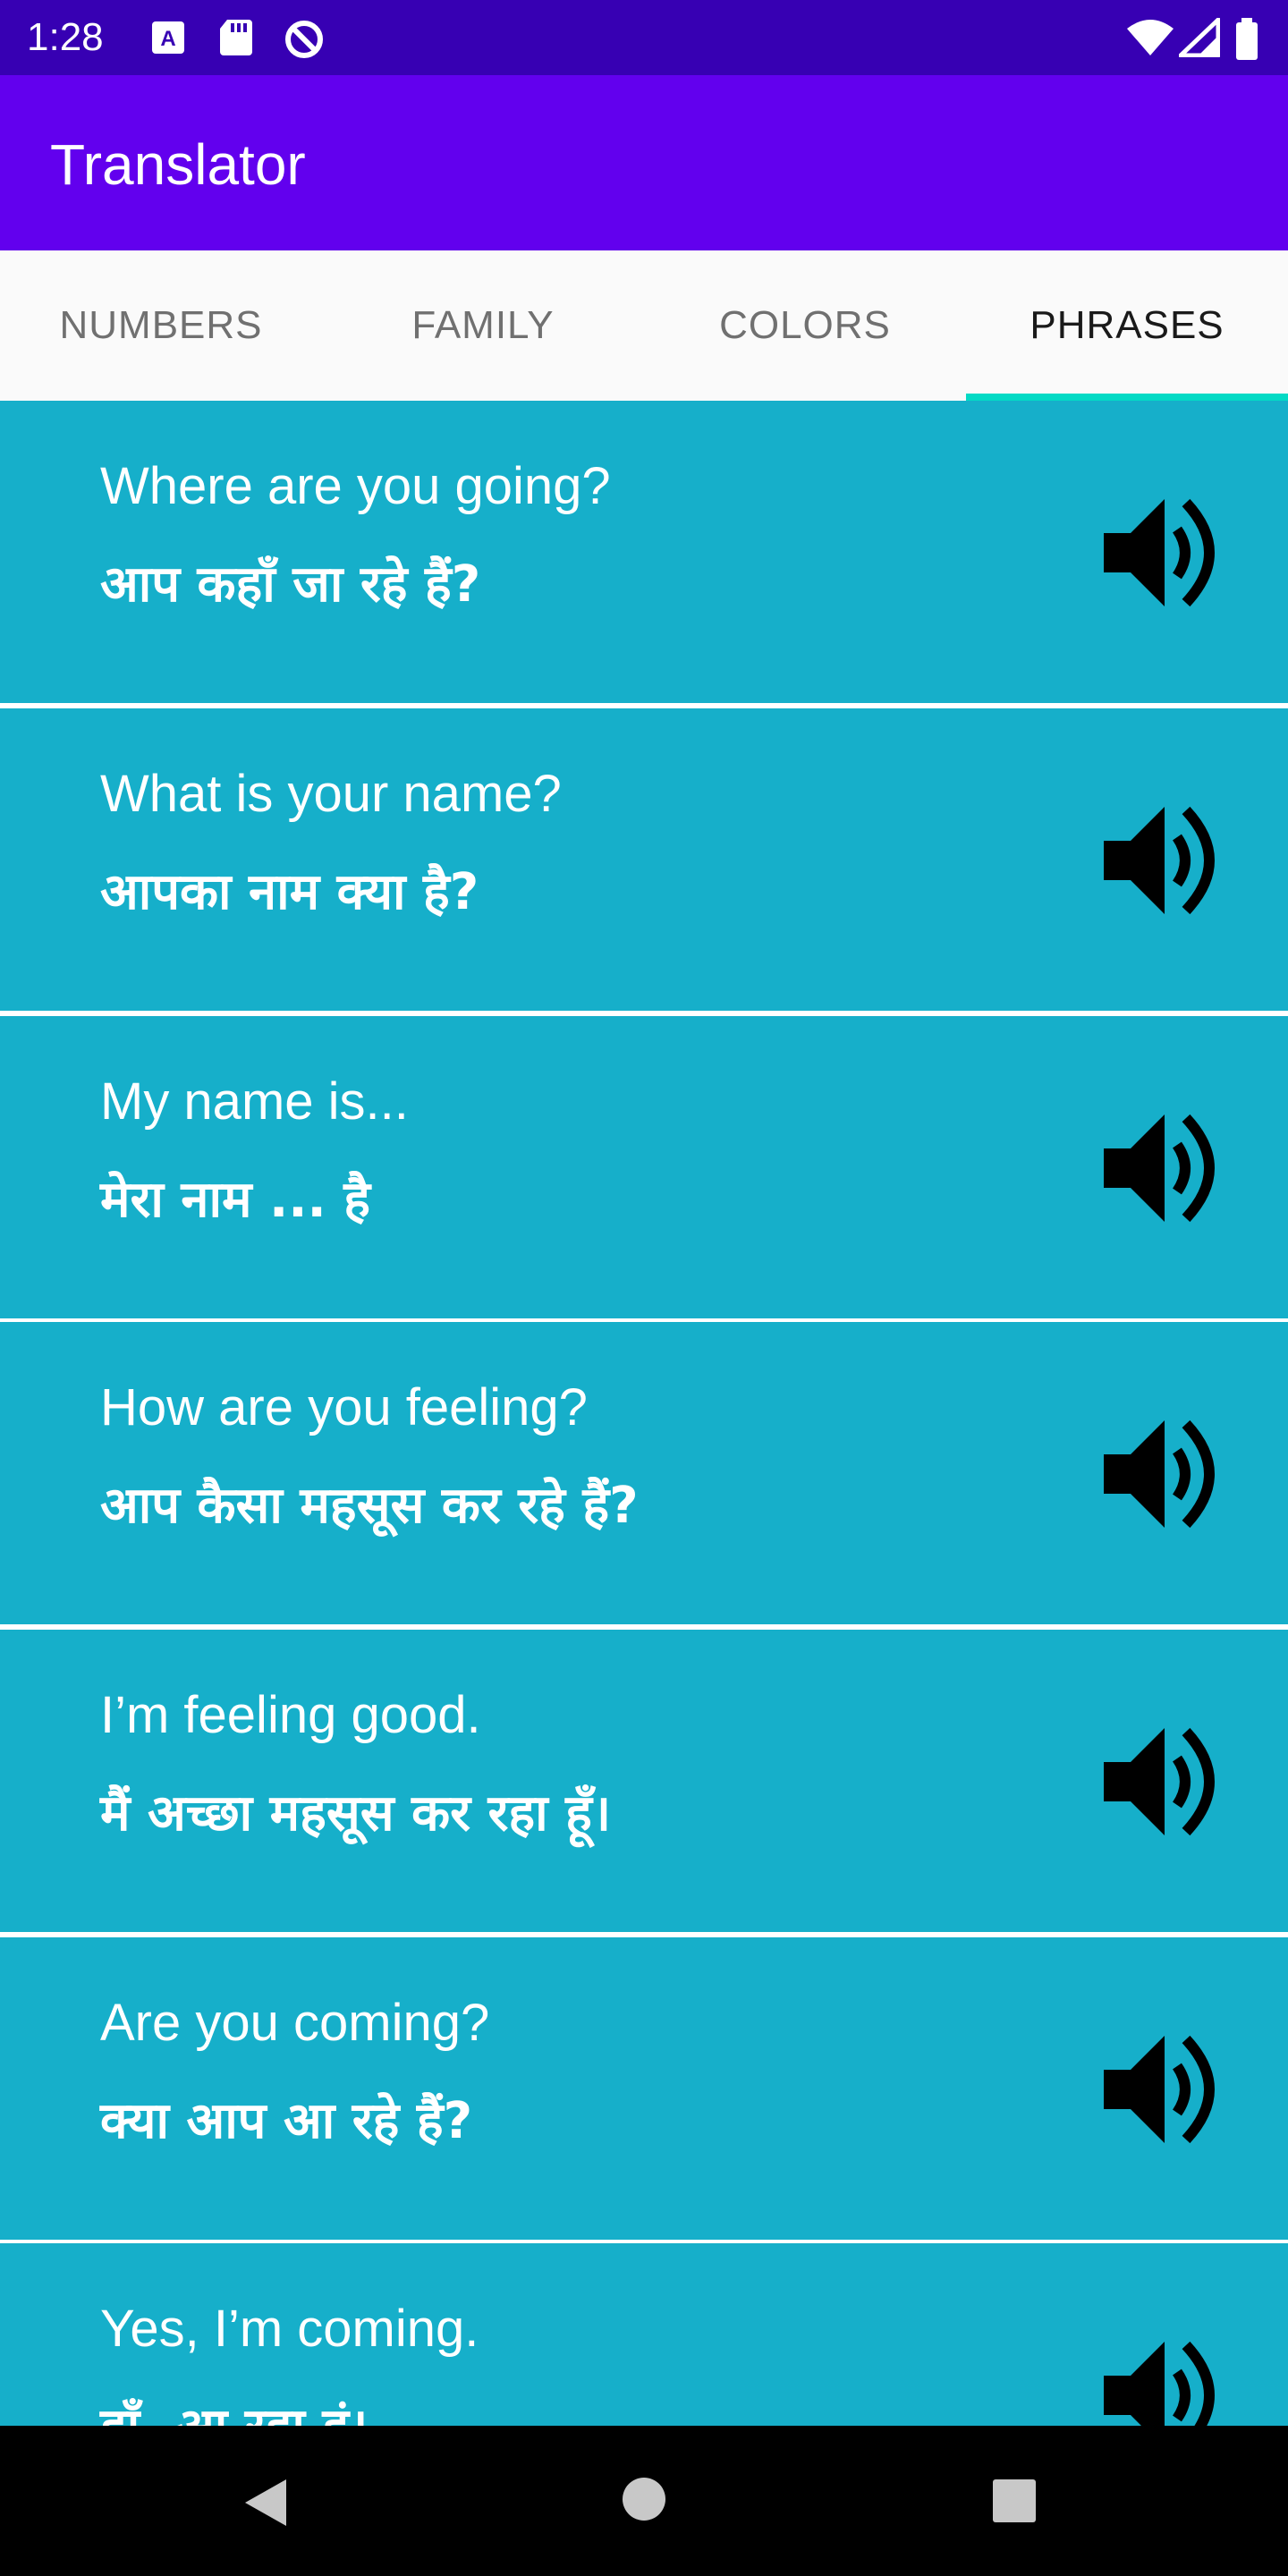 The height and width of the screenshot is (2576, 1288). I want to click on tab-bar: NUMBERS FAMILY COLORS PHRASES, so click(644, 325).